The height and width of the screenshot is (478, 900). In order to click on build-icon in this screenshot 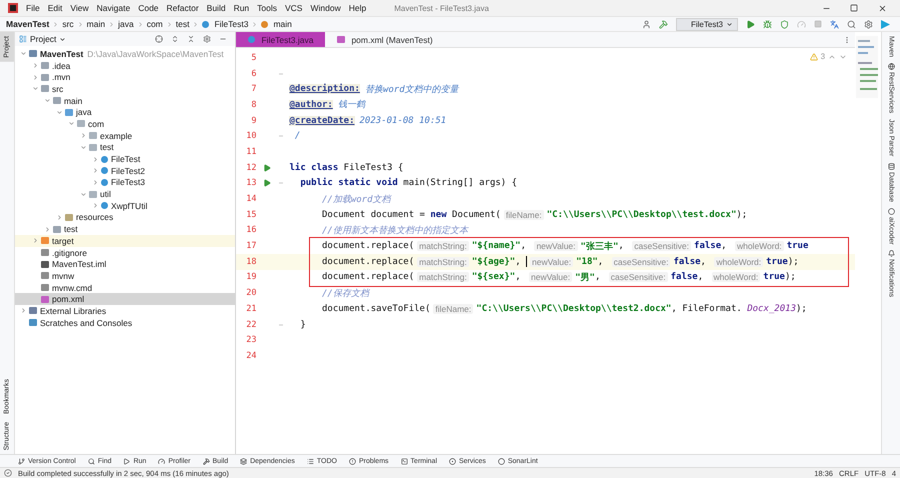, I will do `click(663, 24)`.